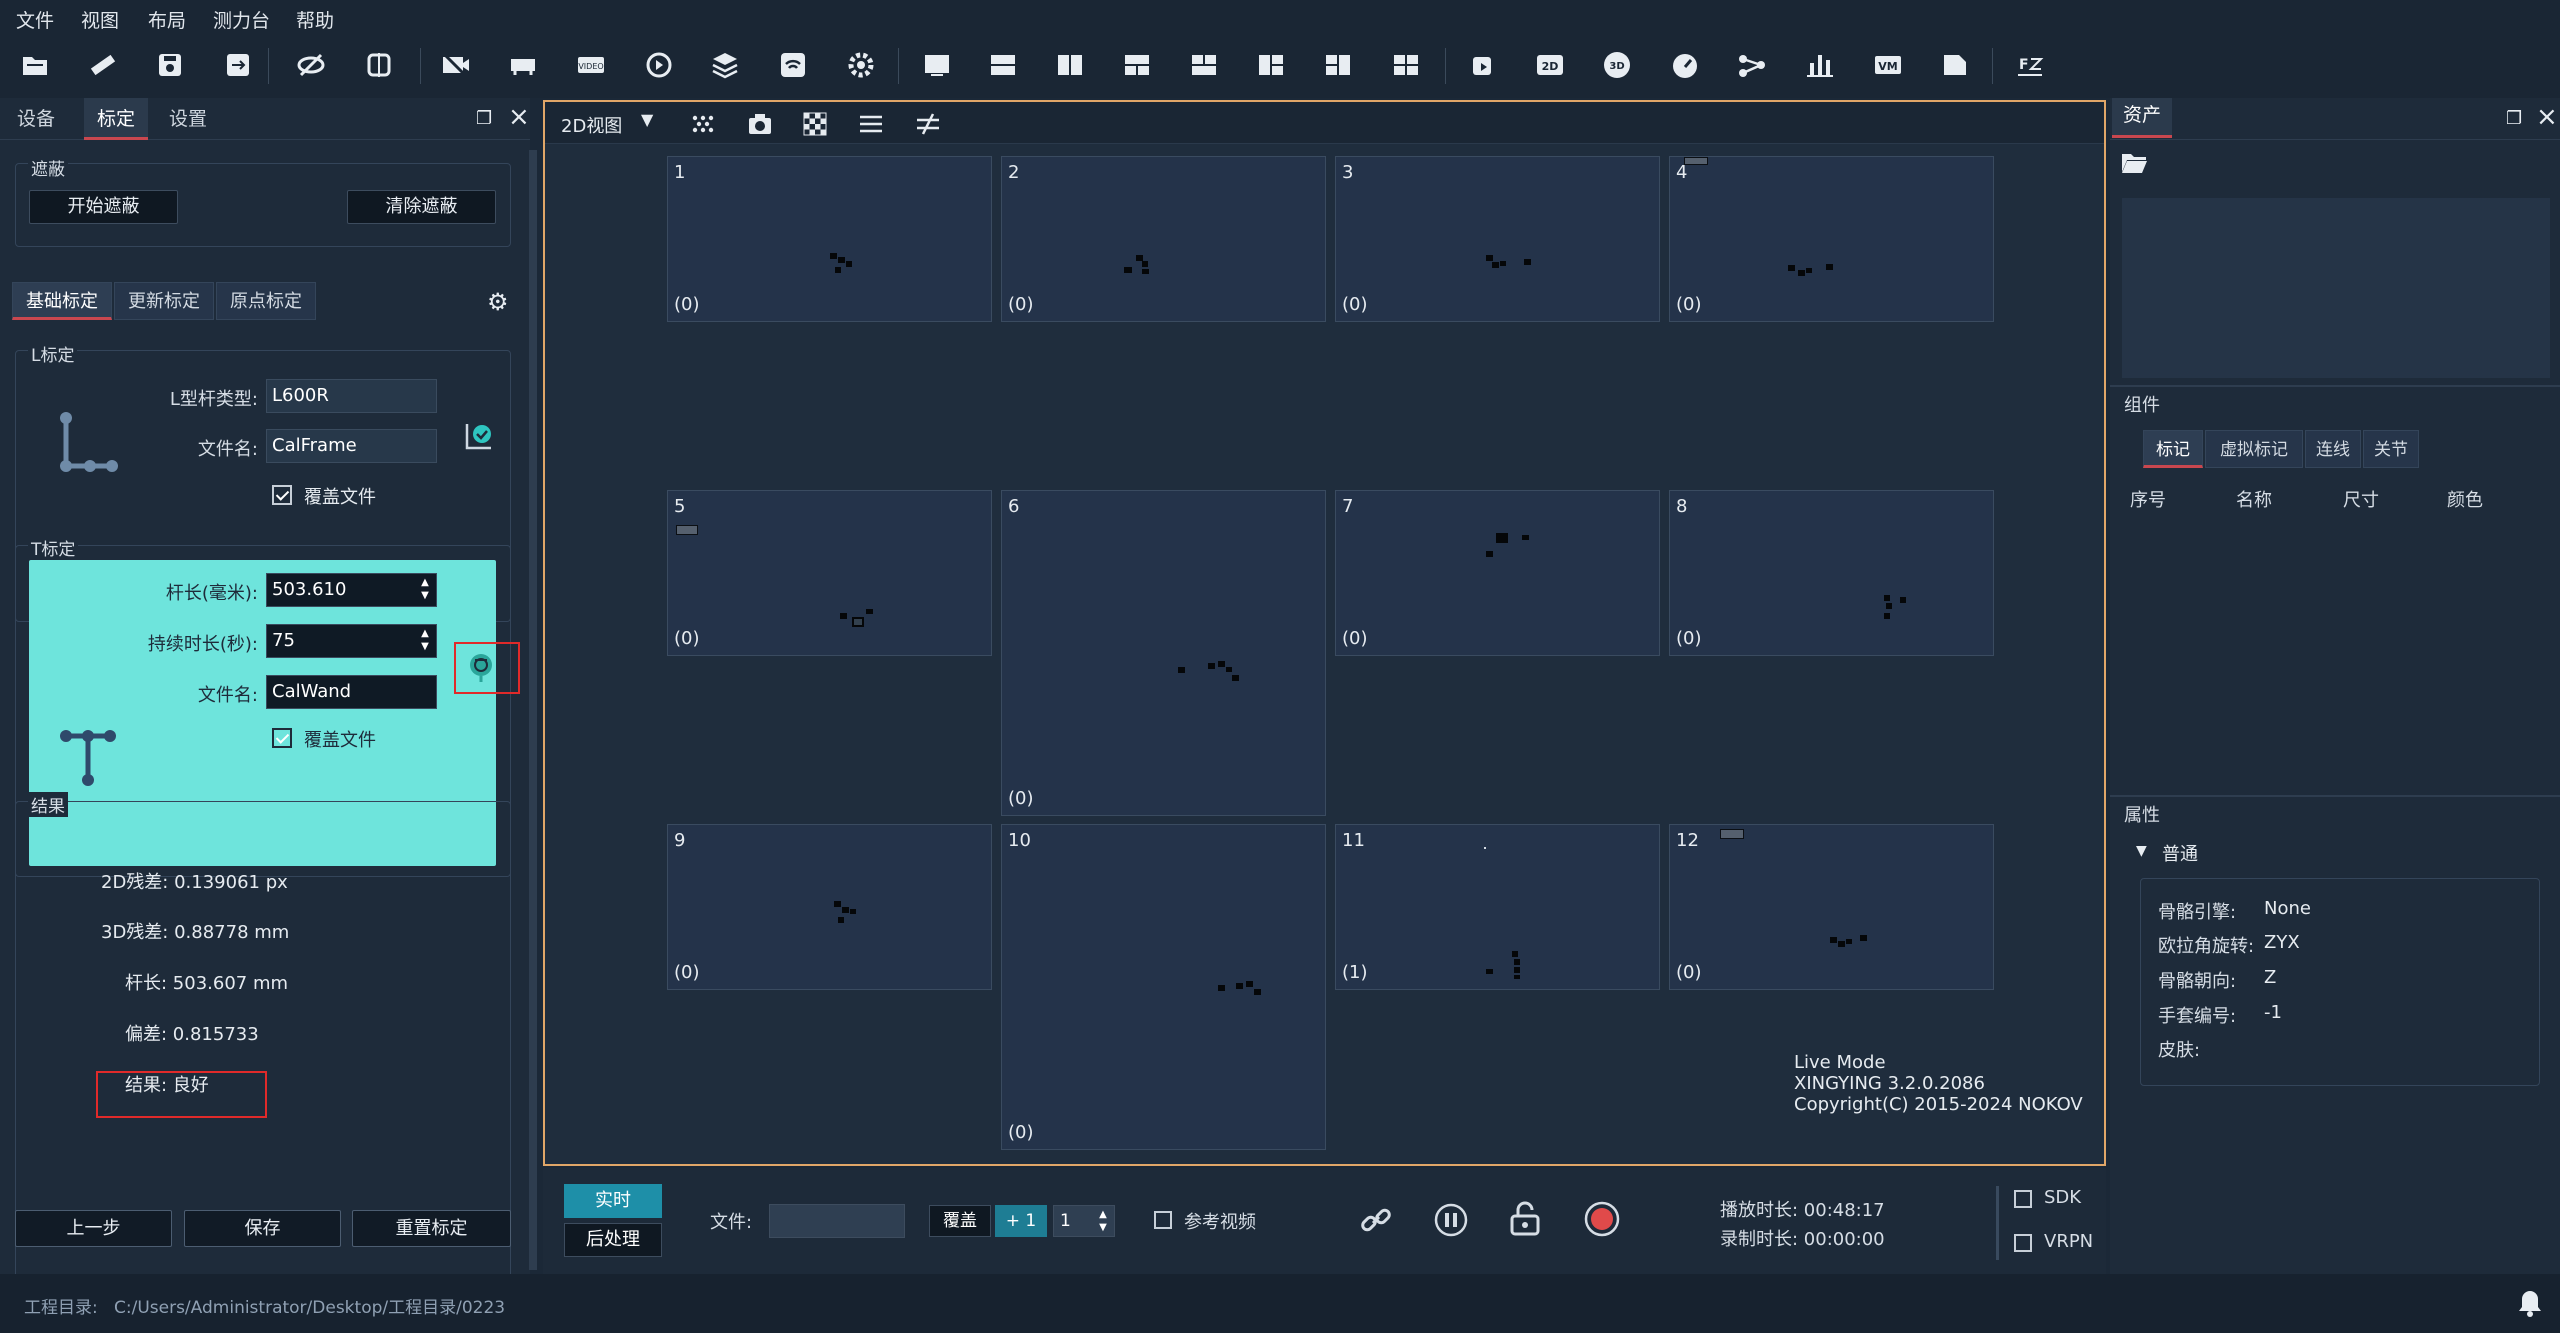  What do you see at coordinates (928, 124) in the screenshot?
I see `not-equal-icon` at bounding box center [928, 124].